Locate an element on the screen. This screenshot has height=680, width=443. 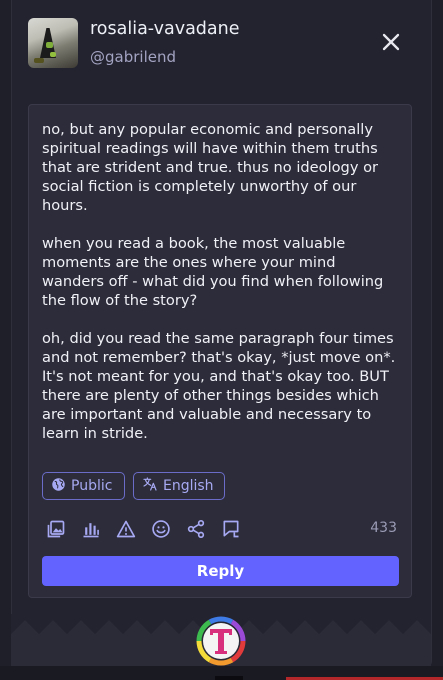
warning-icon is located at coordinates (126, 529).